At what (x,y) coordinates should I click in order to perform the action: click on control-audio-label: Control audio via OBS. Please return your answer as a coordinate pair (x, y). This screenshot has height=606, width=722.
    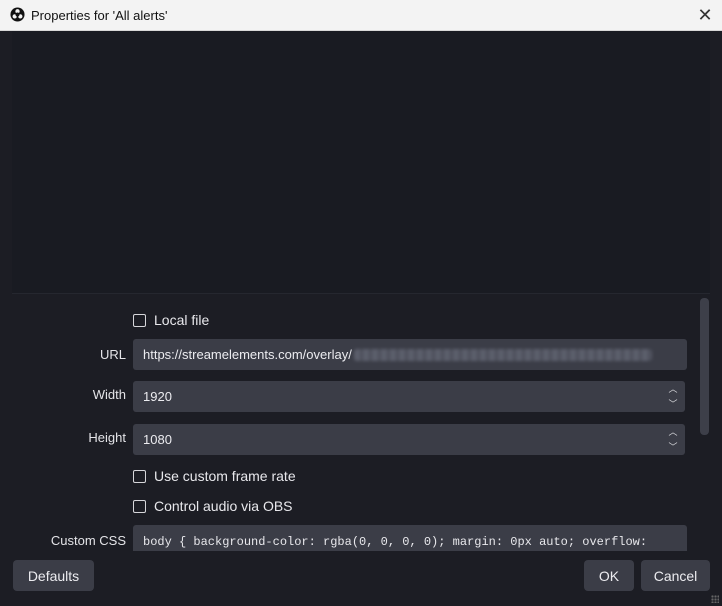
    Looking at the image, I should click on (223, 506).